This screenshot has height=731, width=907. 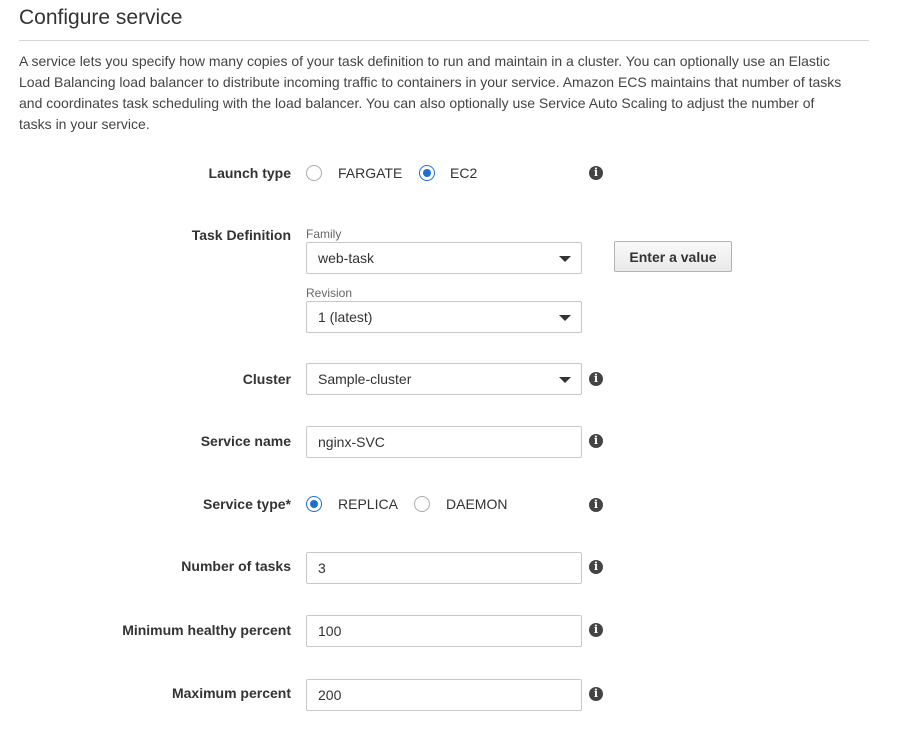 What do you see at coordinates (596, 505) in the screenshot?
I see `service-type-info-icon: i` at bounding box center [596, 505].